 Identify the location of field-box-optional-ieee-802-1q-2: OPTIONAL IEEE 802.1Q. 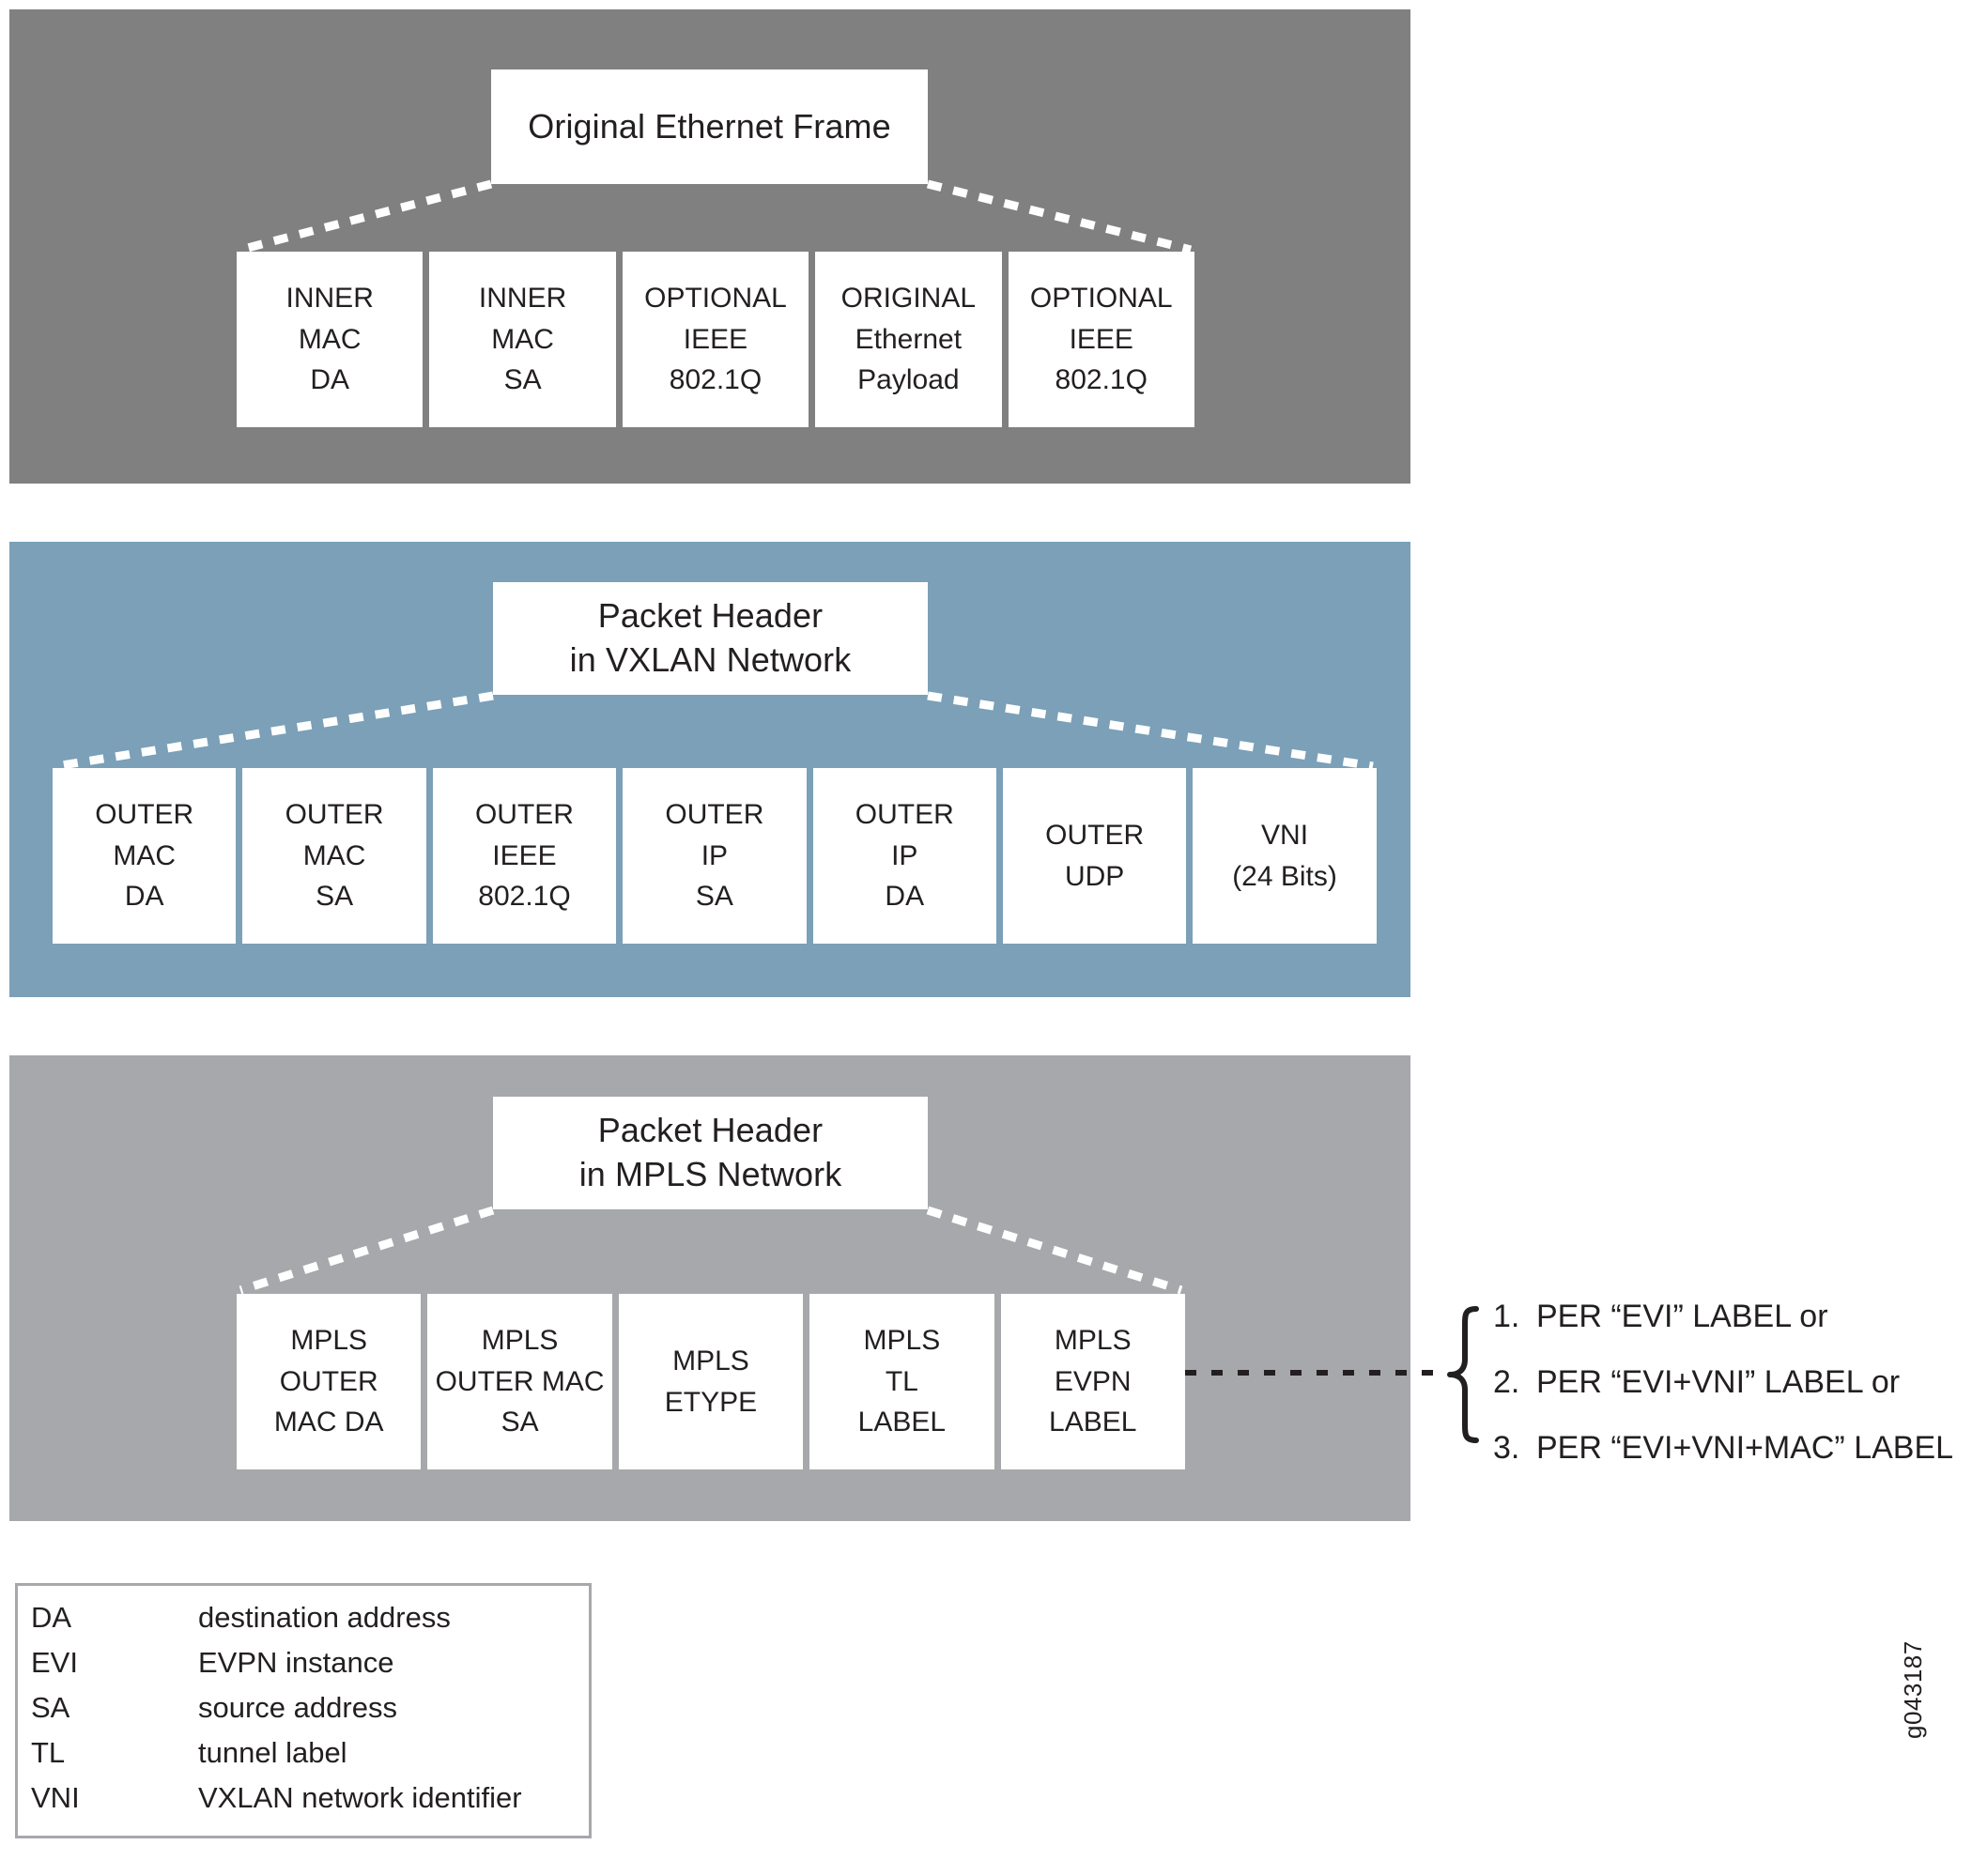
(1101, 339).